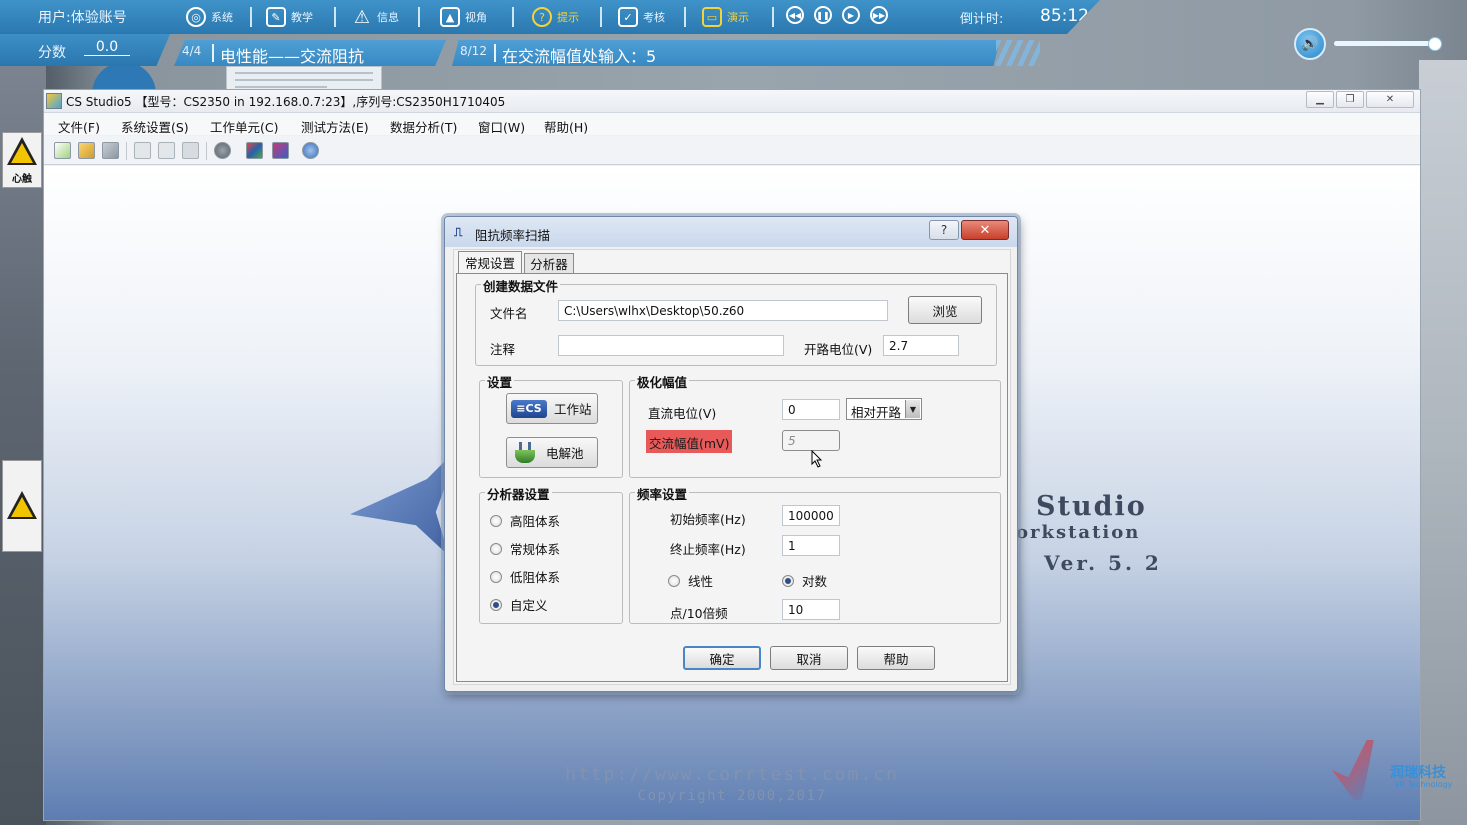 The width and height of the screenshot is (1467, 825). What do you see at coordinates (641, 17) in the screenshot?
I see `hud-exam-button: ✓ 考核` at bounding box center [641, 17].